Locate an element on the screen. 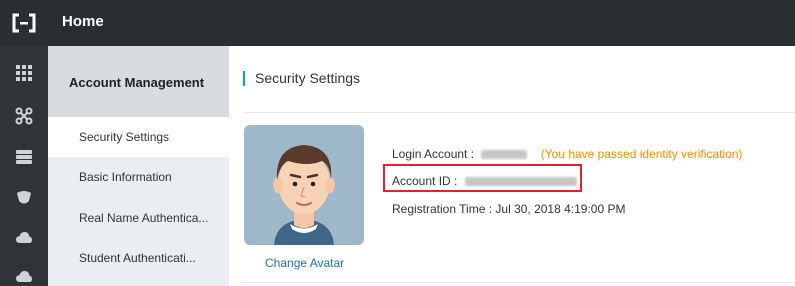 This screenshot has height=286, width=795. sidebar-header: Account Management is located at coordinates (138, 81).